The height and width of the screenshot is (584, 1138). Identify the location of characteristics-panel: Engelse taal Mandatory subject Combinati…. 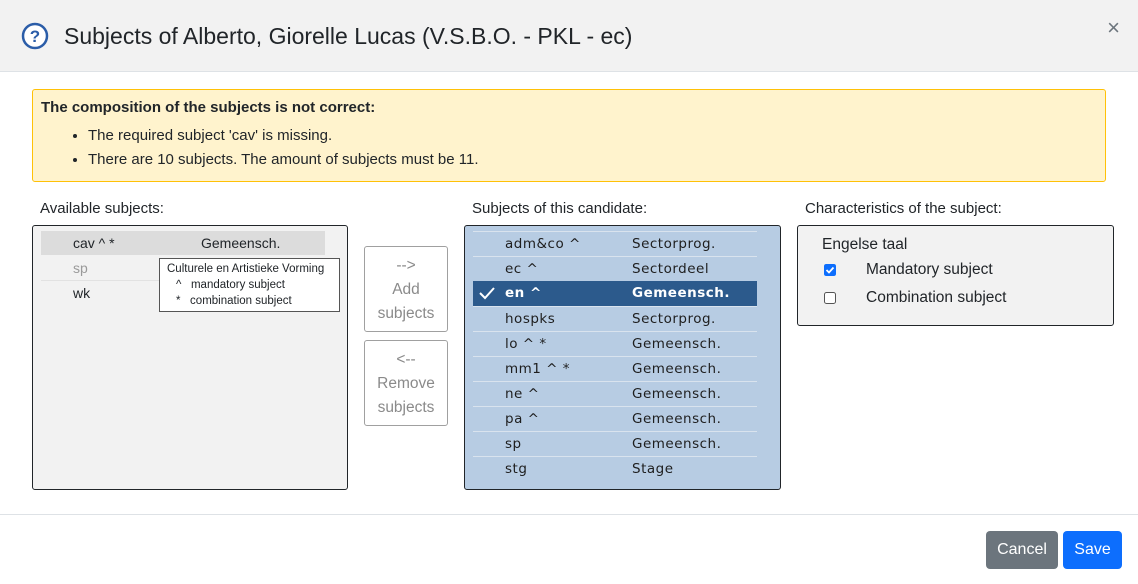
(955, 275).